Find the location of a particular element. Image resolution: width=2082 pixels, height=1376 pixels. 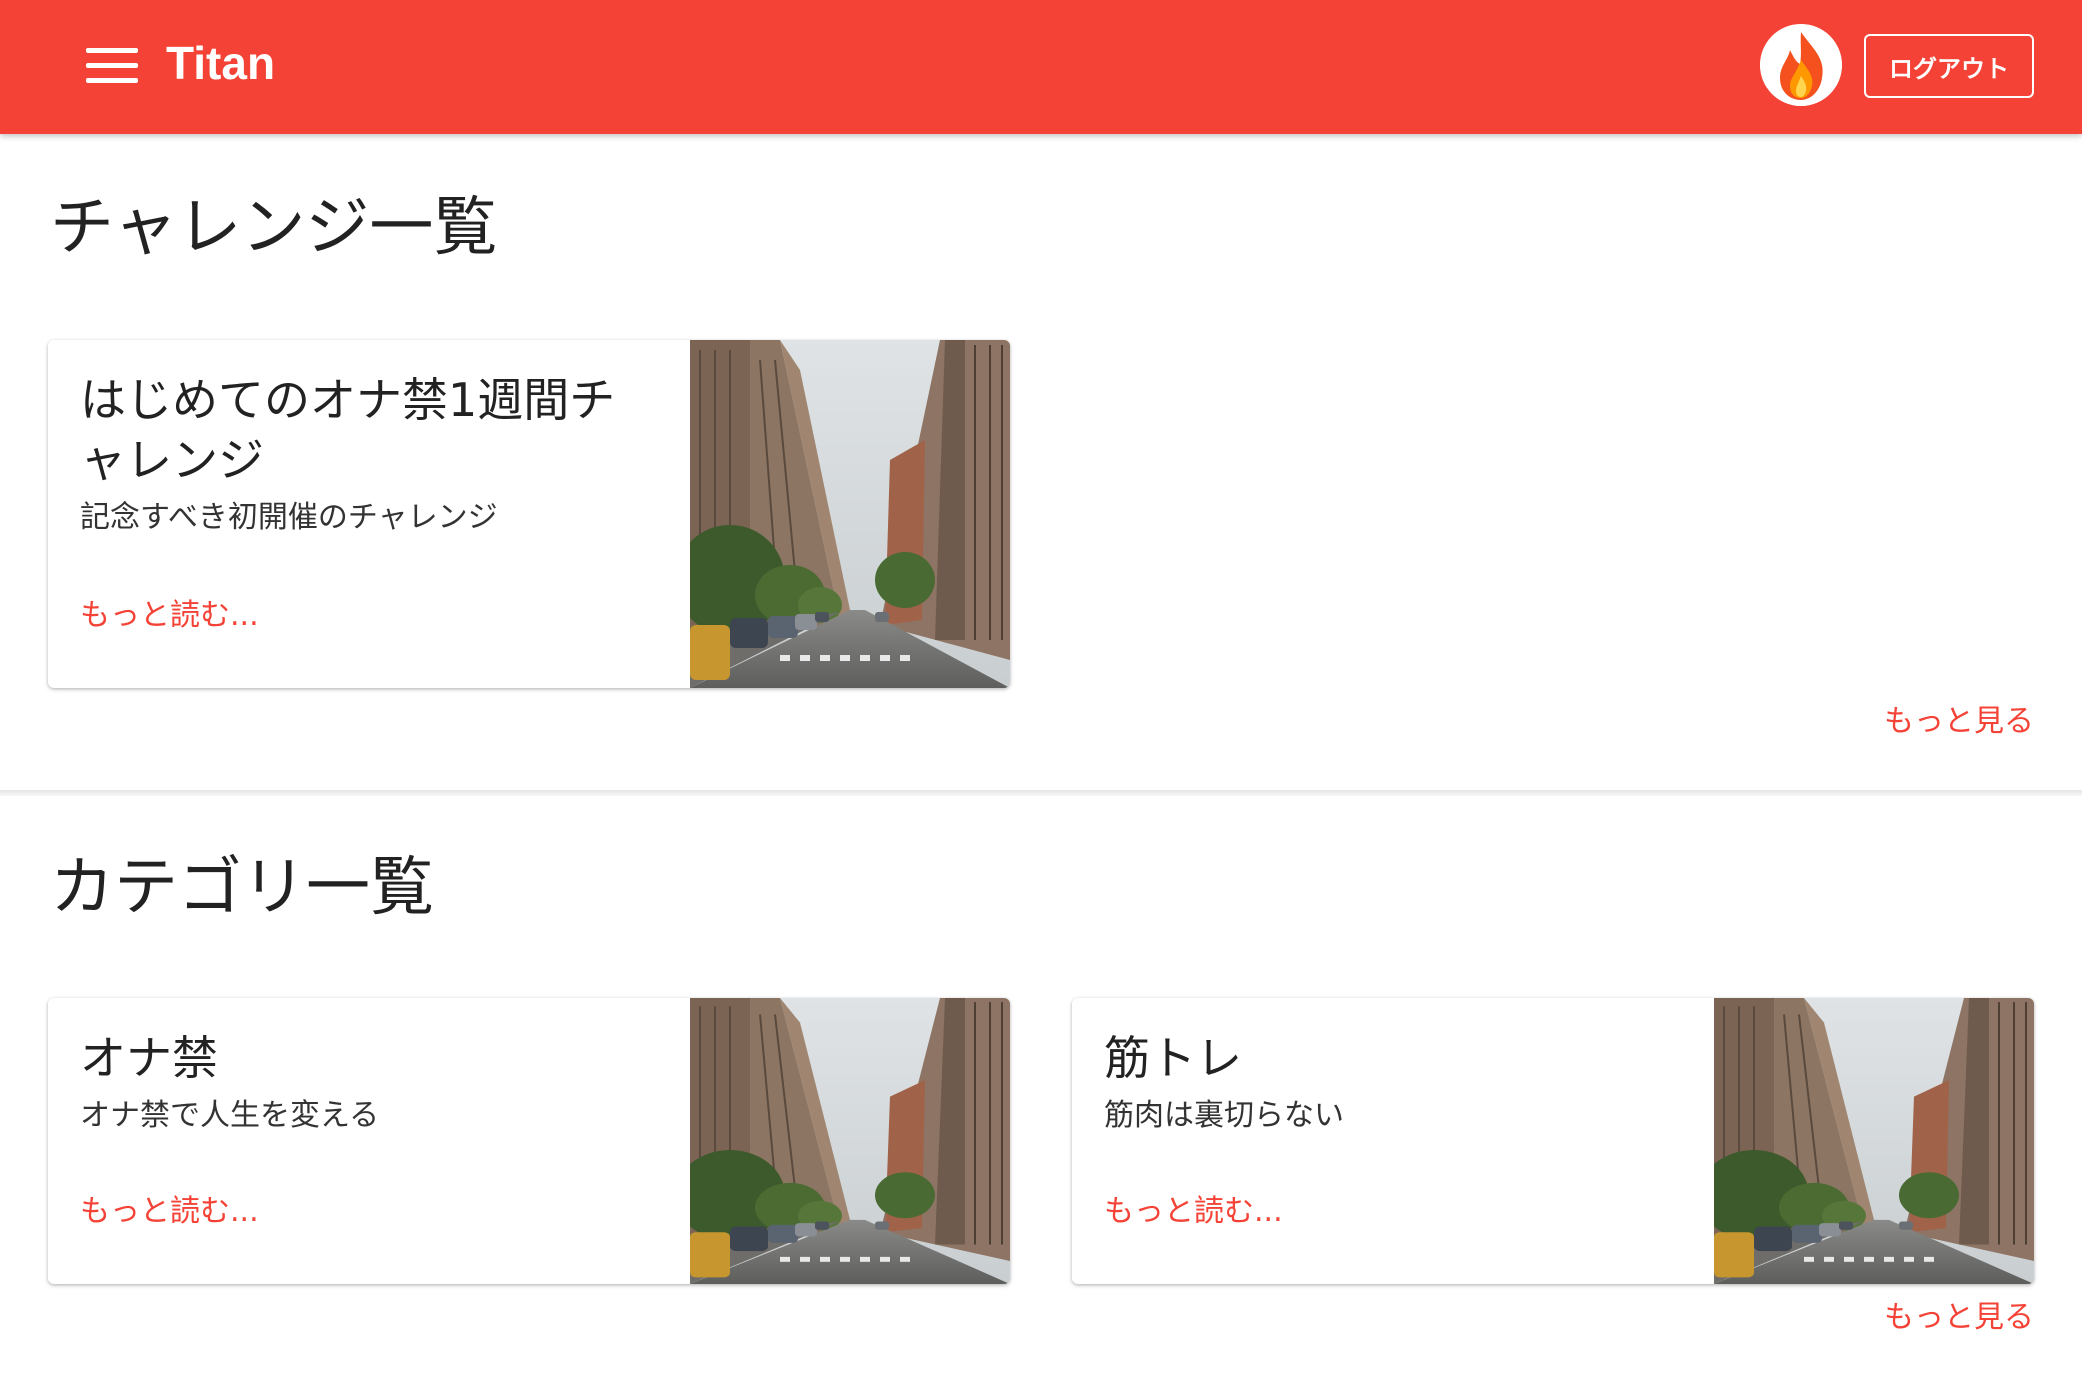

card-subtitle: 筋肉は裏切らない is located at coordinates (1224, 1115).